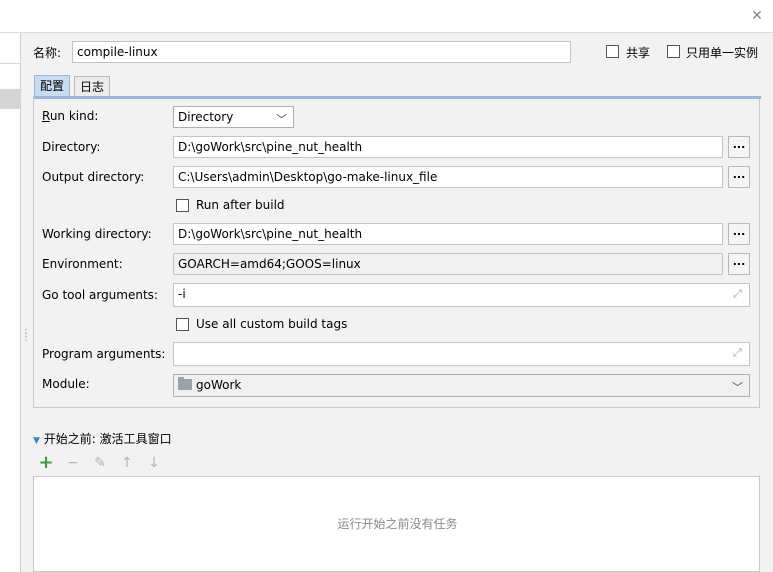  What do you see at coordinates (448, 234) in the screenshot?
I see `working-directory-input: D:\goWork\src\pine_nut_health` at bounding box center [448, 234].